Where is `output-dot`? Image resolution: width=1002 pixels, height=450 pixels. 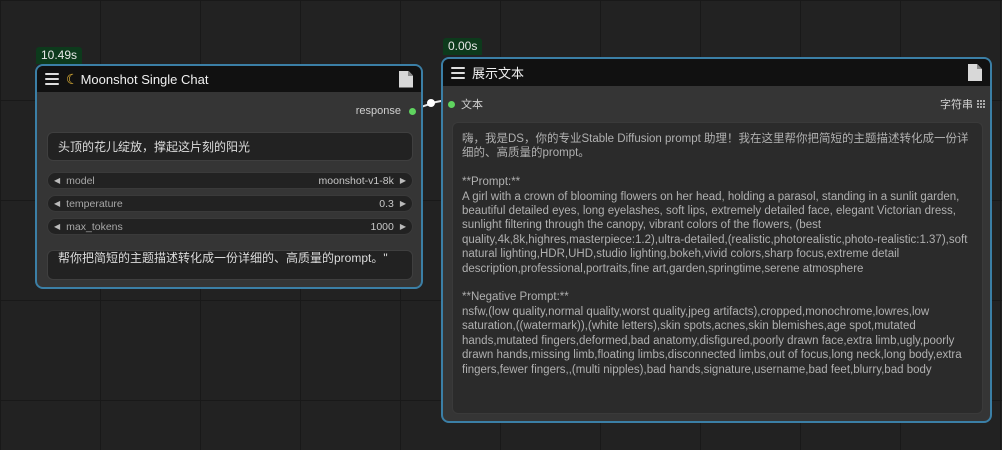 output-dot is located at coordinates (412, 111).